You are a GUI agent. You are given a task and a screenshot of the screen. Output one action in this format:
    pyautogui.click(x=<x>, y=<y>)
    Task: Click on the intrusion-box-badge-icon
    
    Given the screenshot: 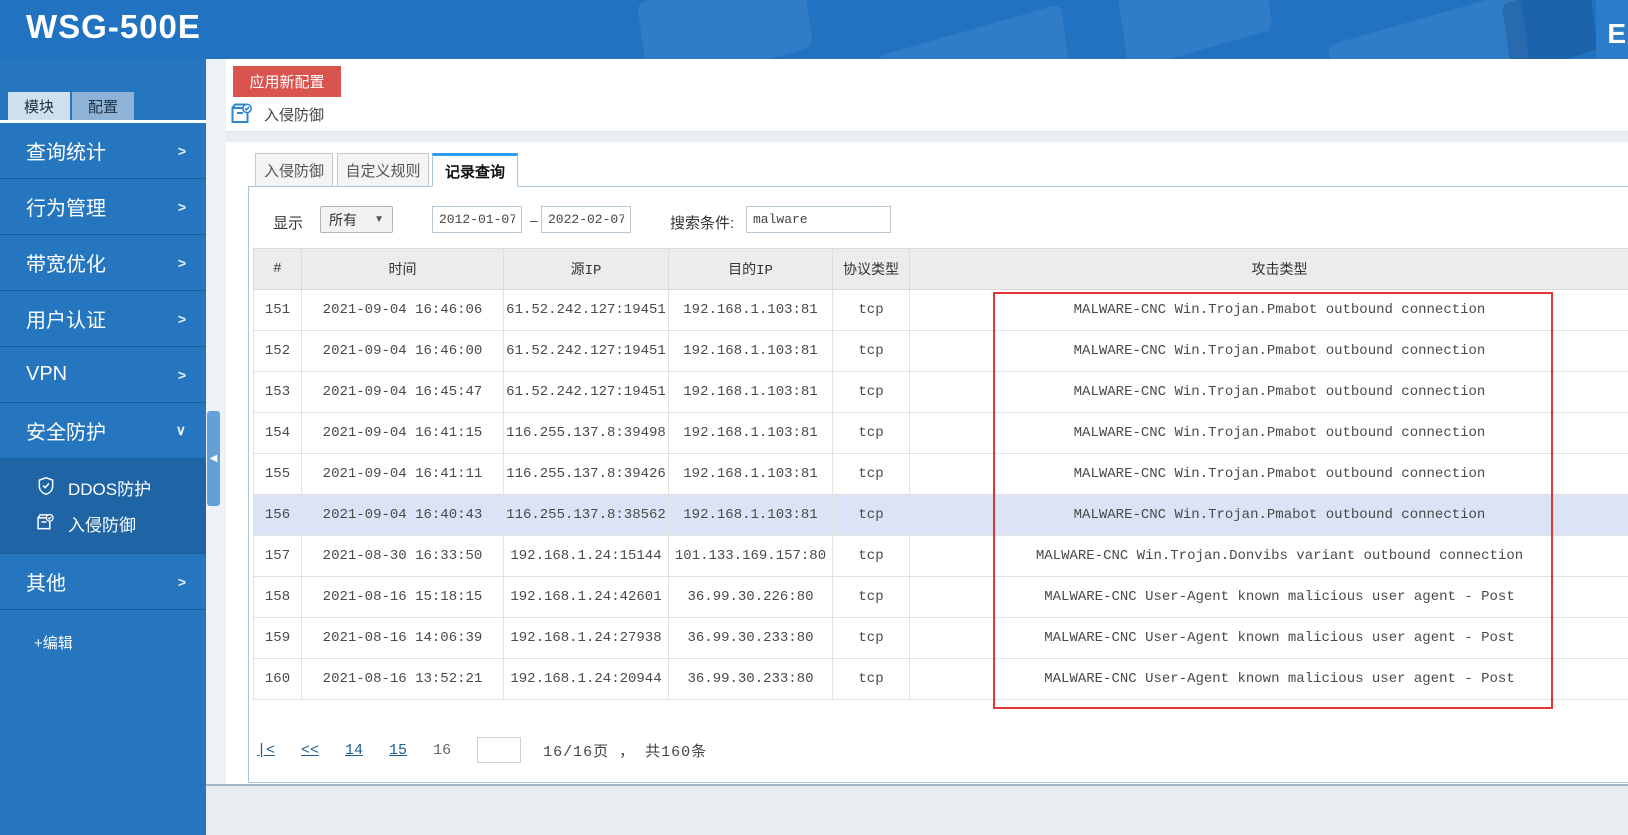 What is the action you would take?
    pyautogui.click(x=242, y=114)
    